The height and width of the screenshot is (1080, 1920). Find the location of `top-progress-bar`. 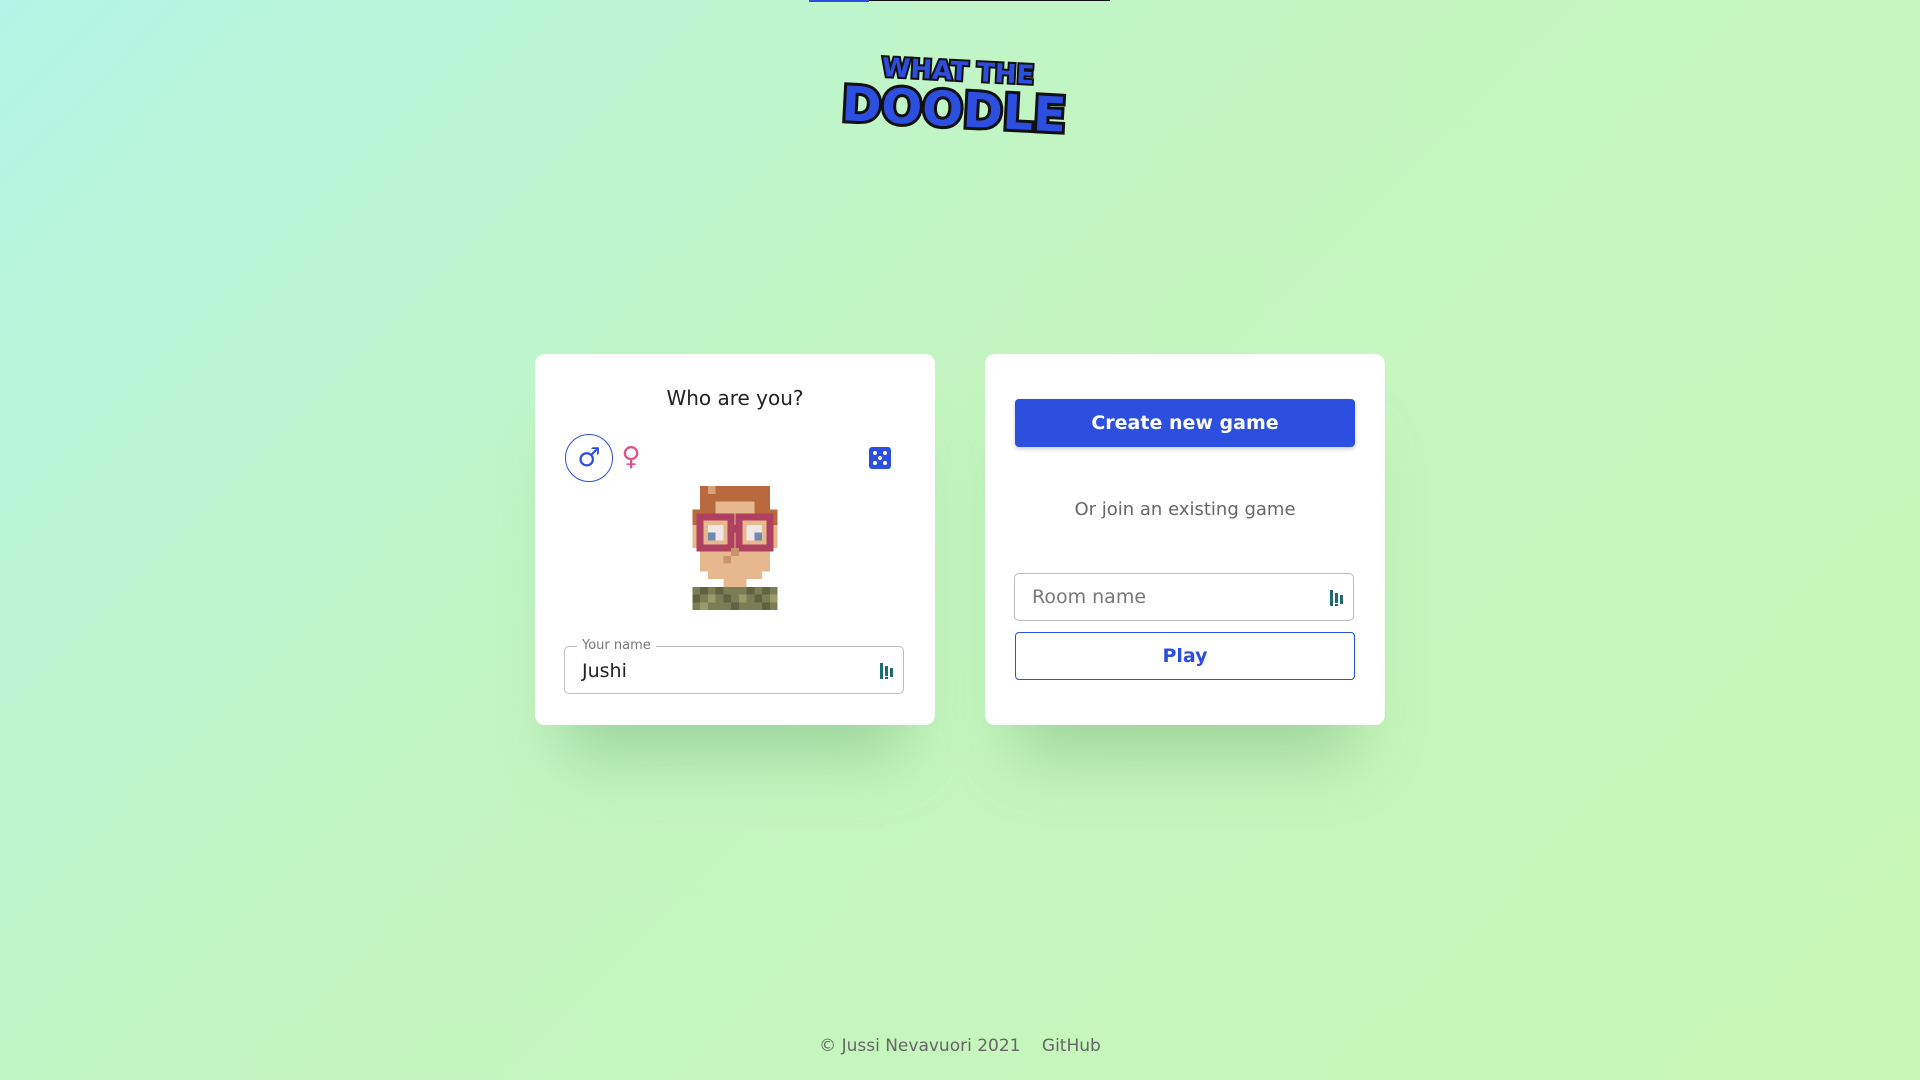

top-progress-bar is located at coordinates (959, 1).